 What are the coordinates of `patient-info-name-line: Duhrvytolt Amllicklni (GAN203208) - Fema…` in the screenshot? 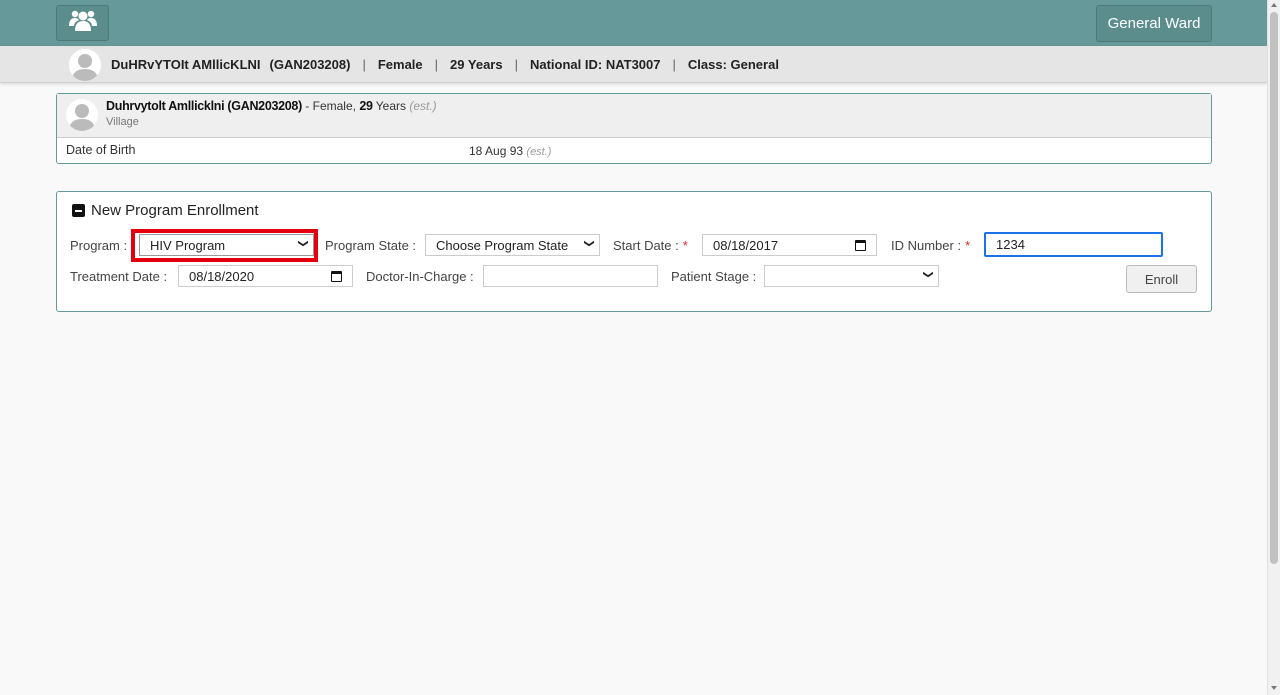 It's located at (271, 106).